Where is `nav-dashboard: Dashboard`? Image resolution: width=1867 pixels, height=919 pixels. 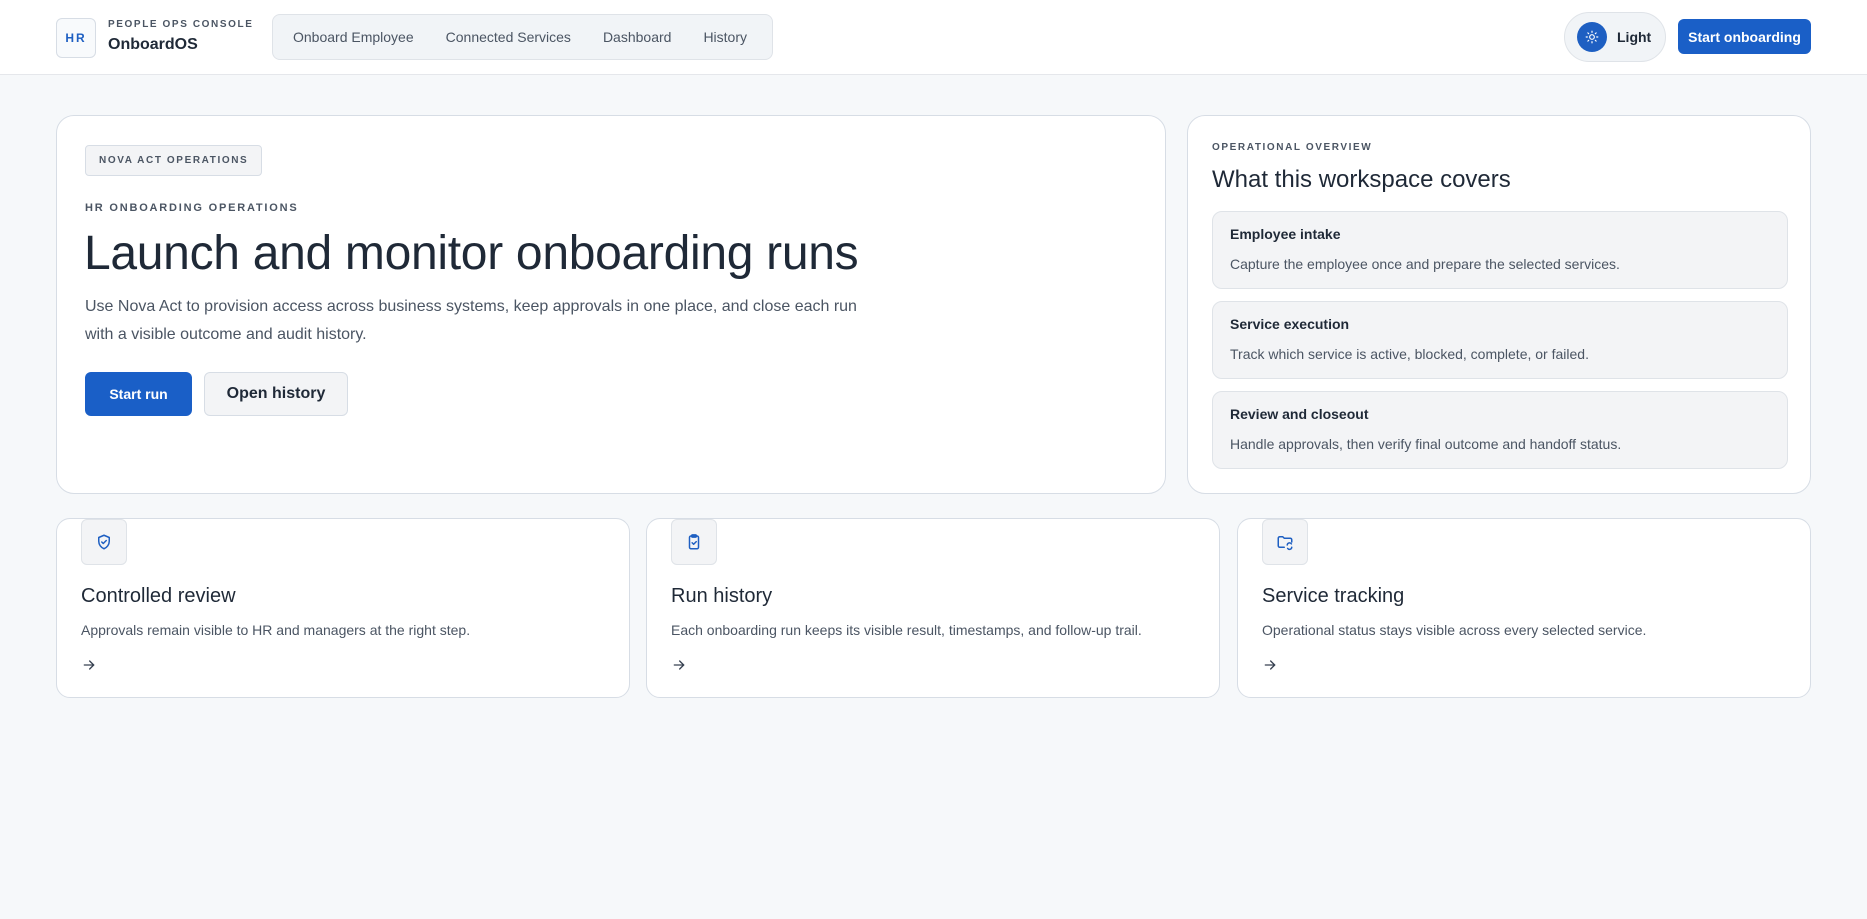 nav-dashboard: Dashboard is located at coordinates (637, 37).